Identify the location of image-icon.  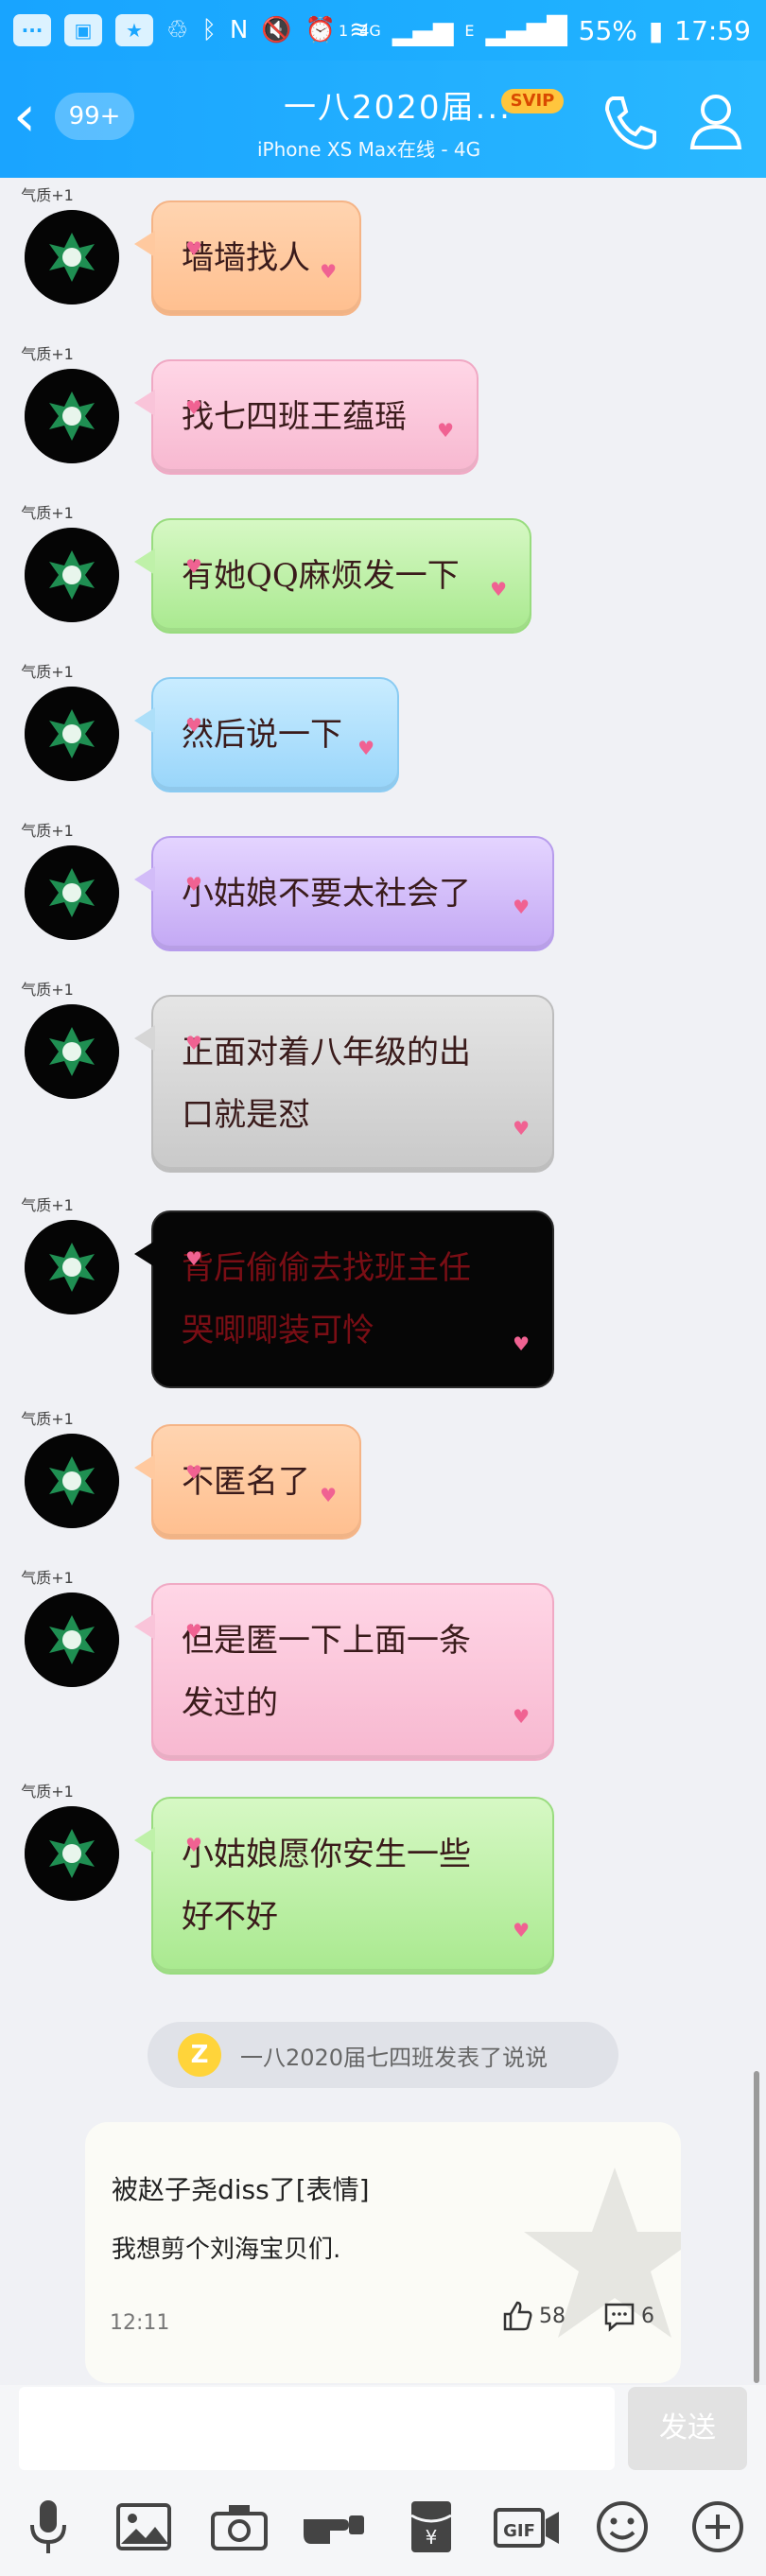
(144, 2527).